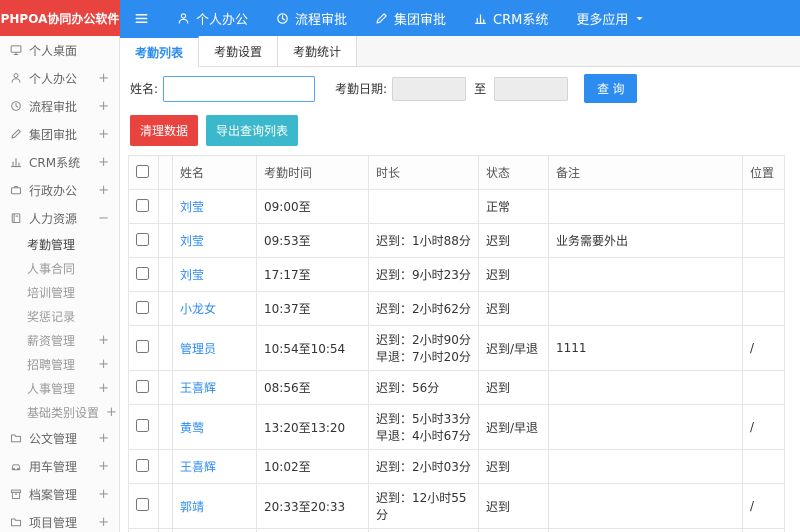 Image resolution: width=800 pixels, height=532 pixels. What do you see at coordinates (160, 51) in the screenshot?
I see `tab-attendance-list: 考勤列表` at bounding box center [160, 51].